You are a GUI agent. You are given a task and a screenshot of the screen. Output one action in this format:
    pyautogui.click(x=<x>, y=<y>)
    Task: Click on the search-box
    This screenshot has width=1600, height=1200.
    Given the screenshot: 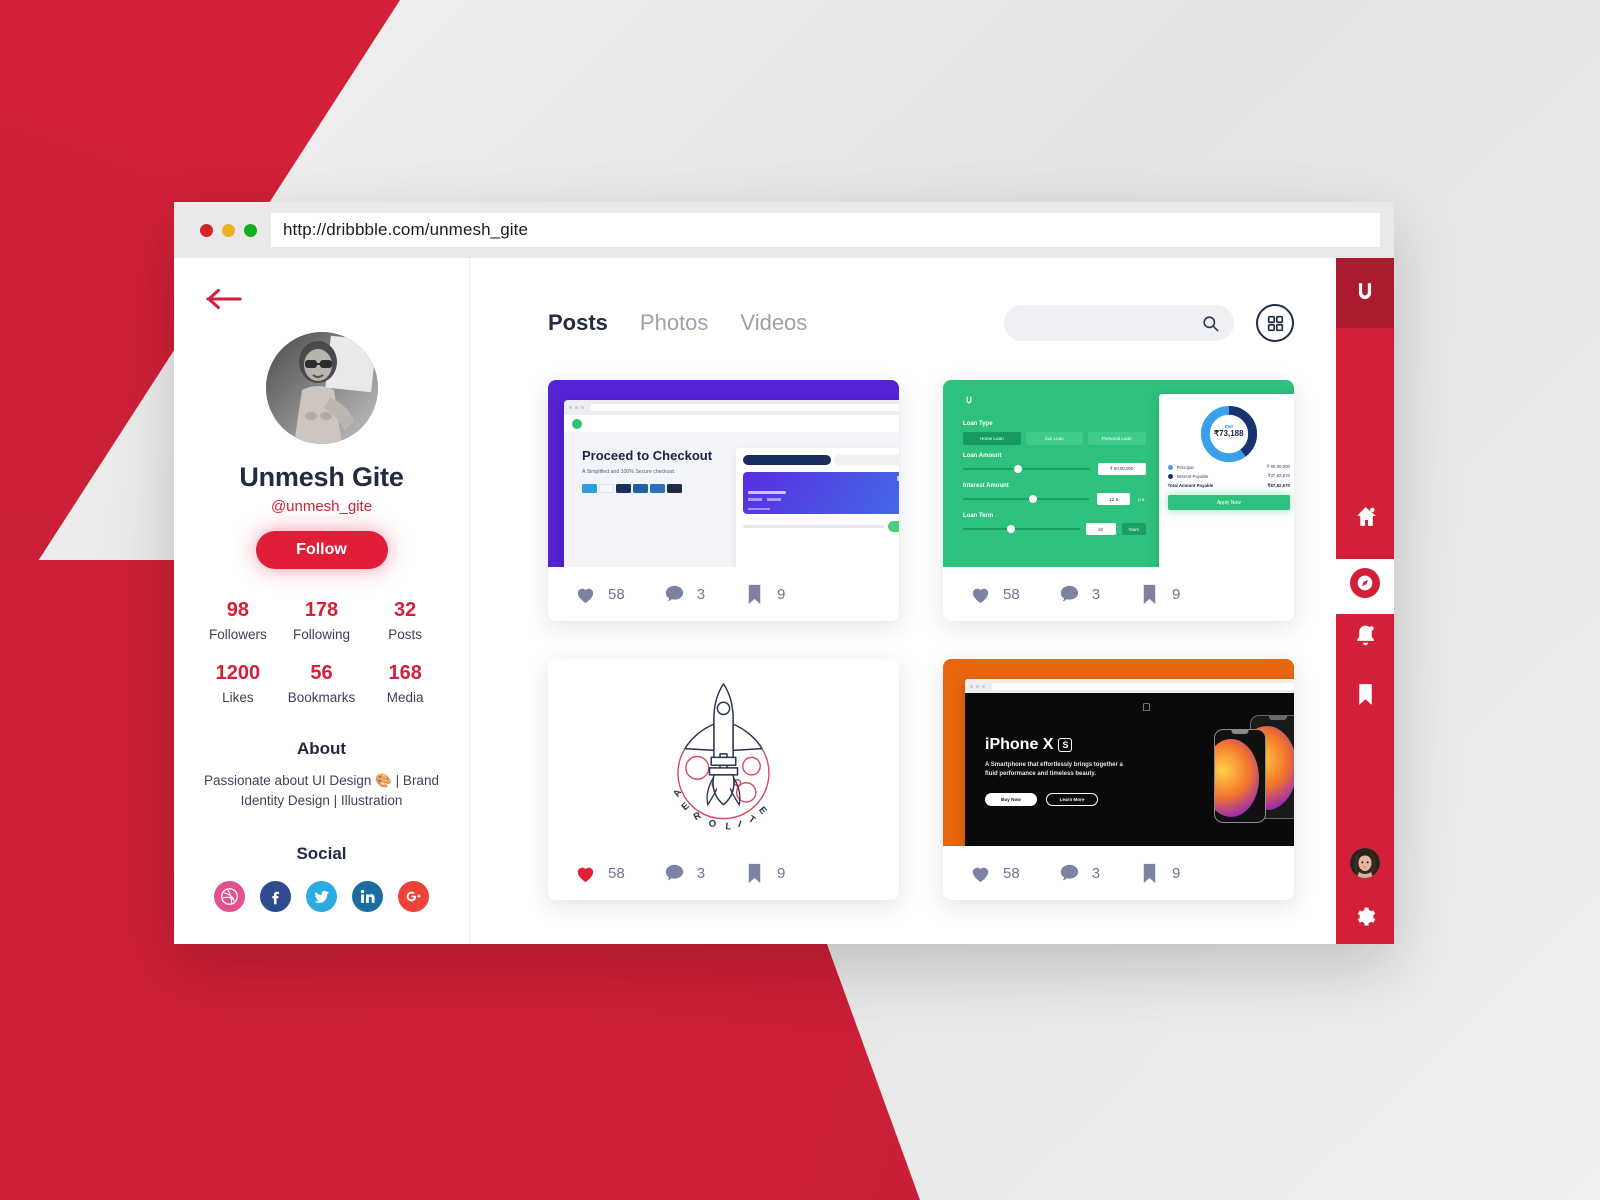 What is the action you would take?
    pyautogui.click(x=1119, y=323)
    